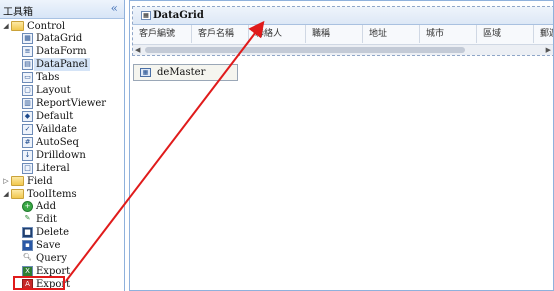  Describe the element at coordinates (40, 181) in the screenshot. I see `tree-group-label: Field` at that location.